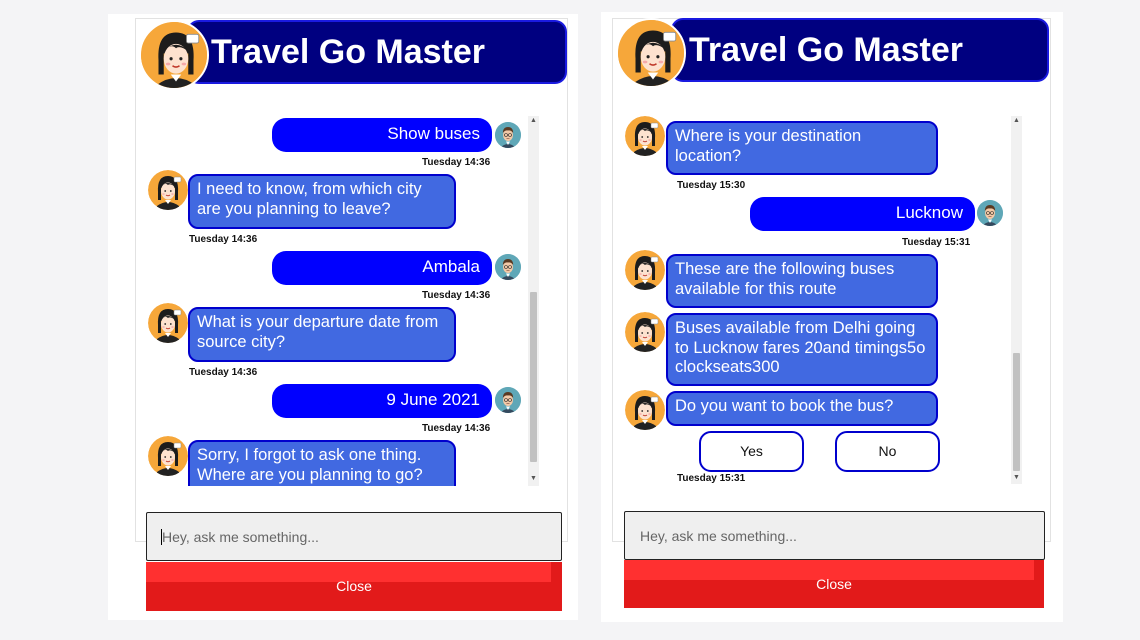  Describe the element at coordinates (751, 451) in the screenshot. I see `yes-button: Yes` at that location.